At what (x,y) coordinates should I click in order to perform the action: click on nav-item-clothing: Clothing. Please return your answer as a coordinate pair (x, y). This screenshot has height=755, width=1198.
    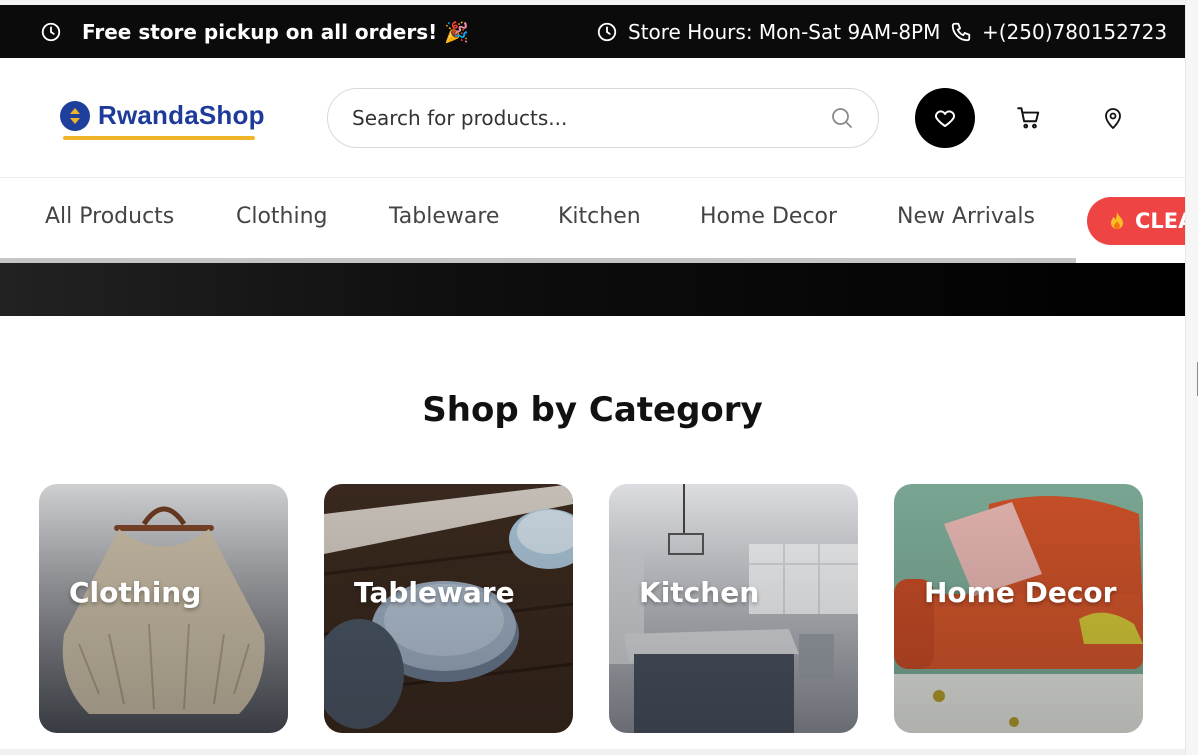
    Looking at the image, I should click on (282, 217).